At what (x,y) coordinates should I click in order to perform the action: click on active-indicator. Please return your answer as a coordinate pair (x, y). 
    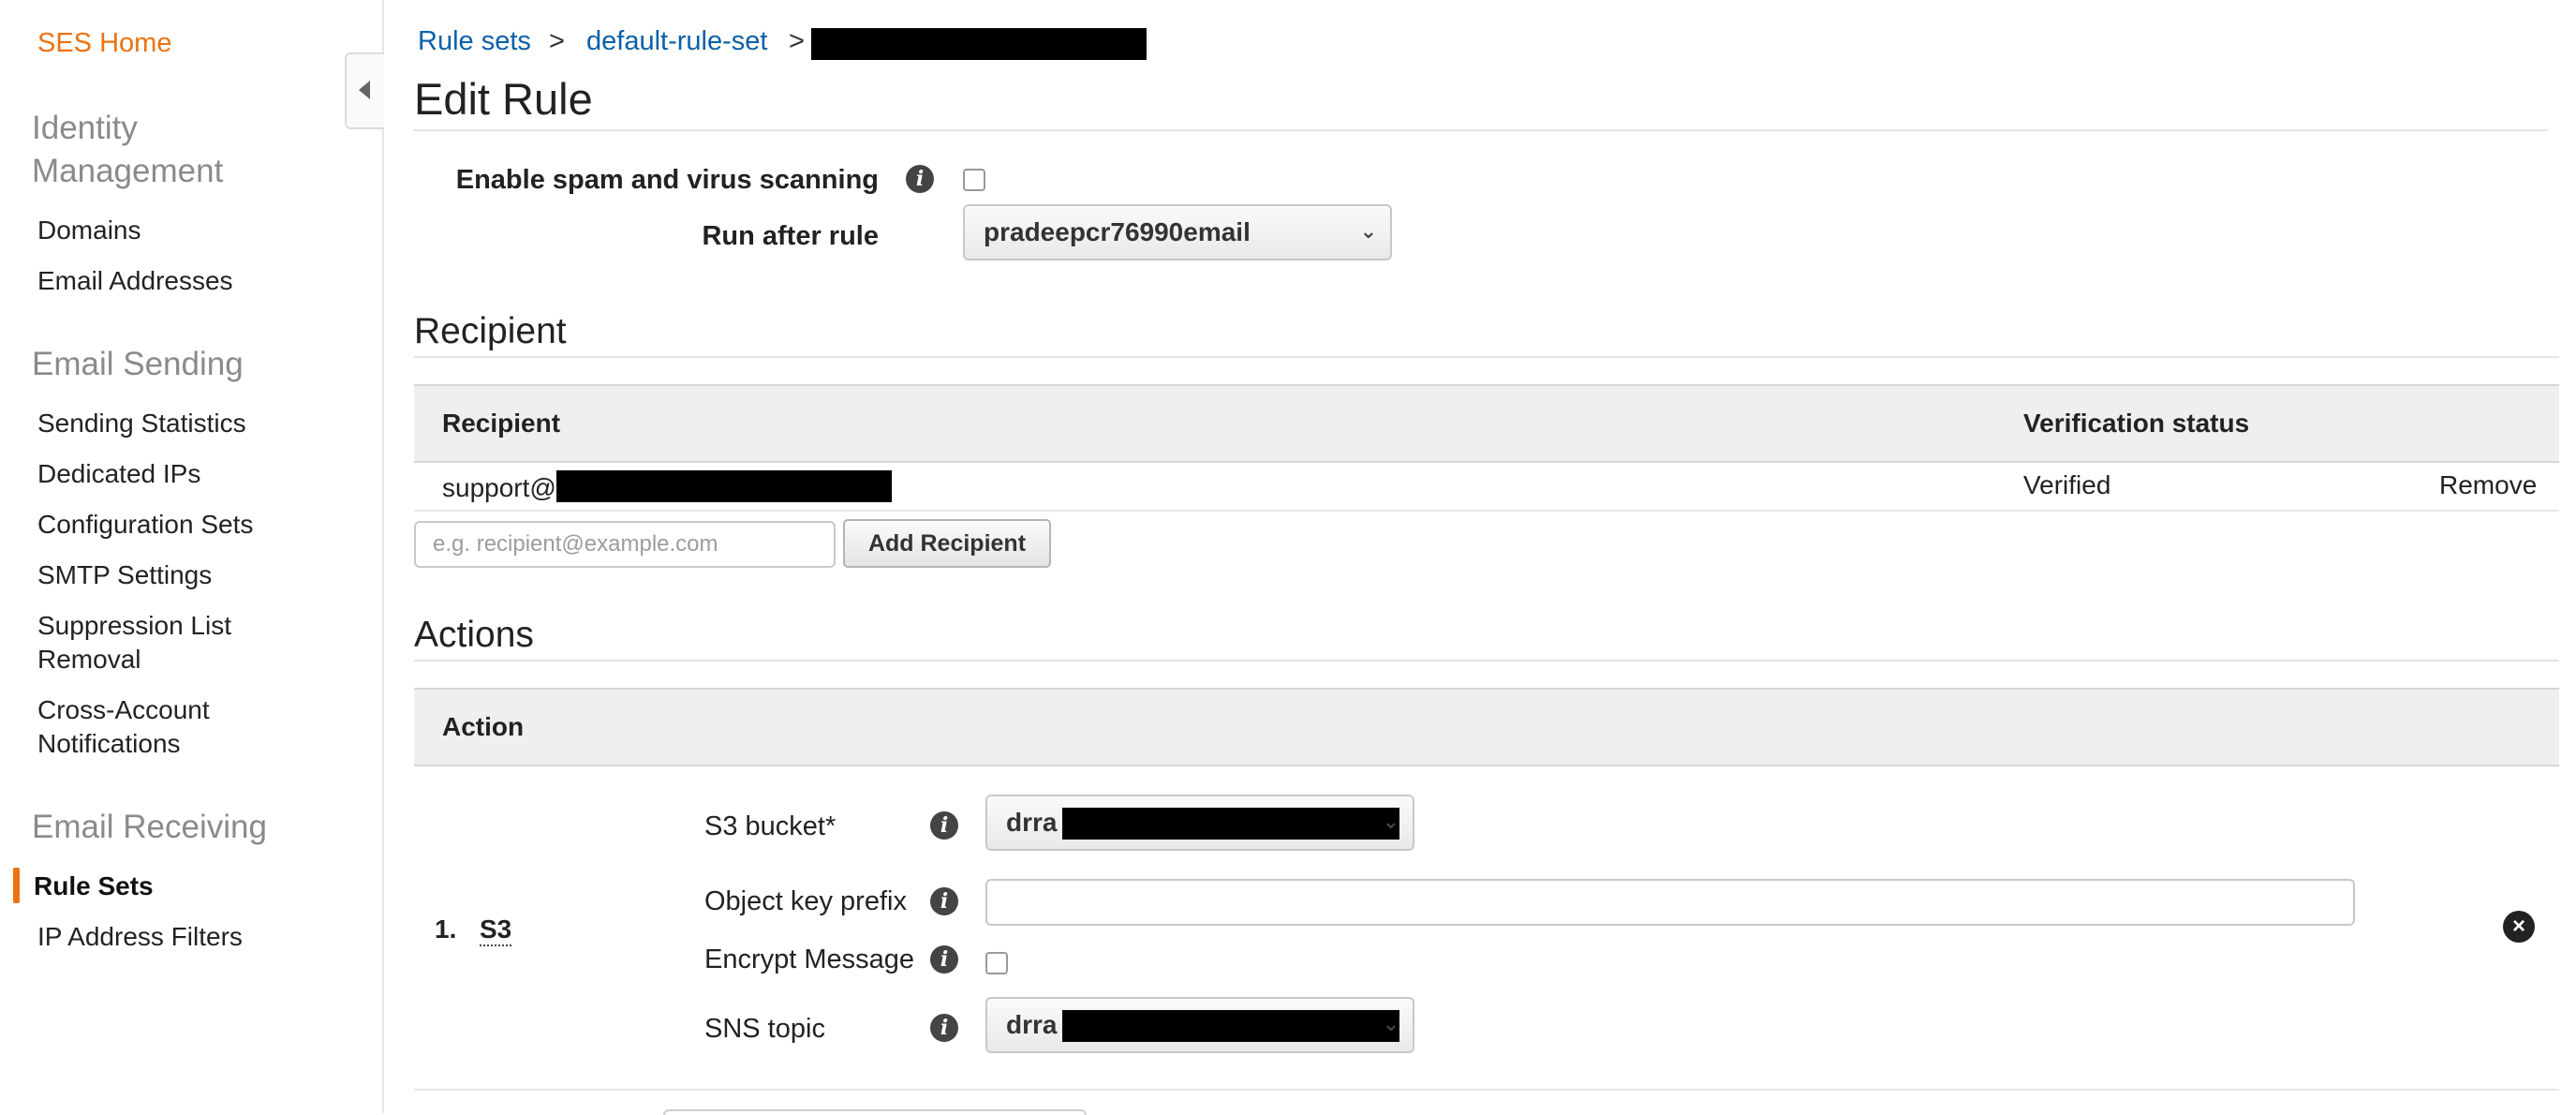
    Looking at the image, I should click on (16, 885).